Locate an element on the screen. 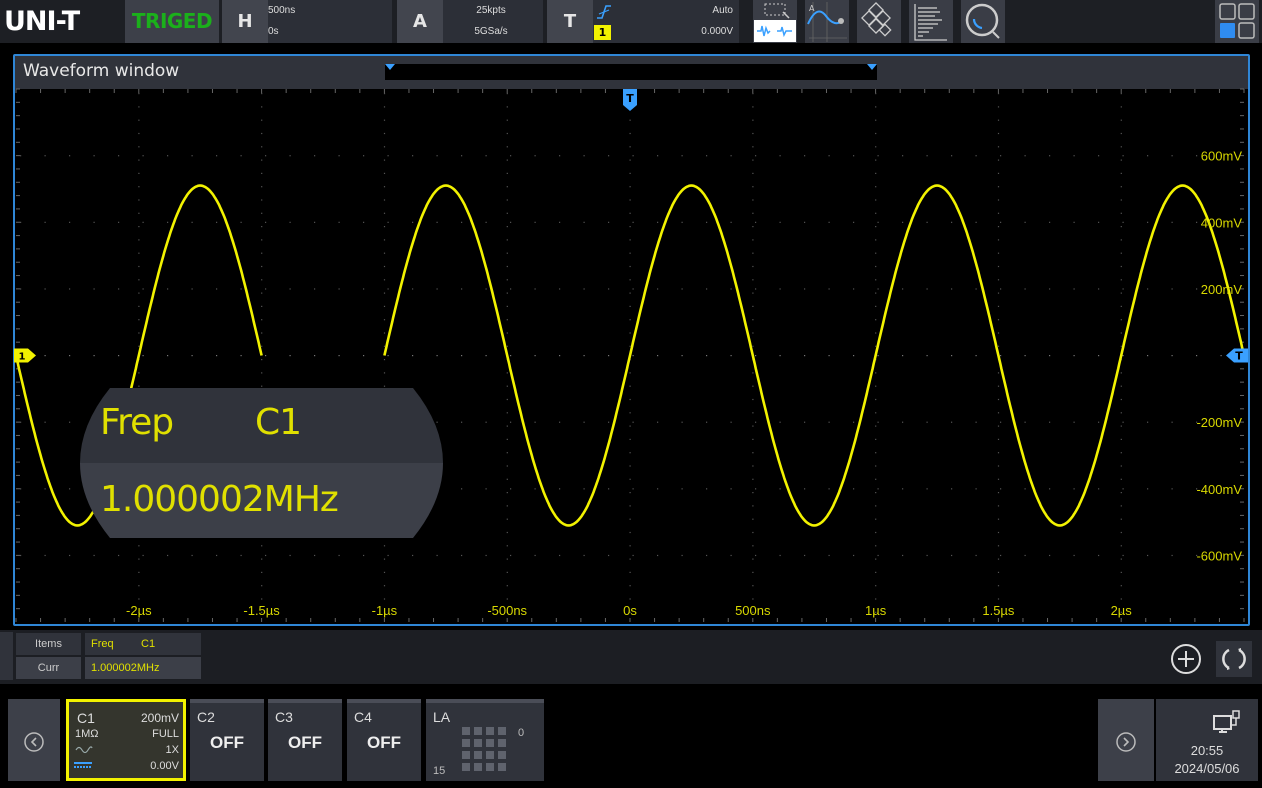  status-clock: 20:55 2024/05/06 is located at coordinates (1207, 740).